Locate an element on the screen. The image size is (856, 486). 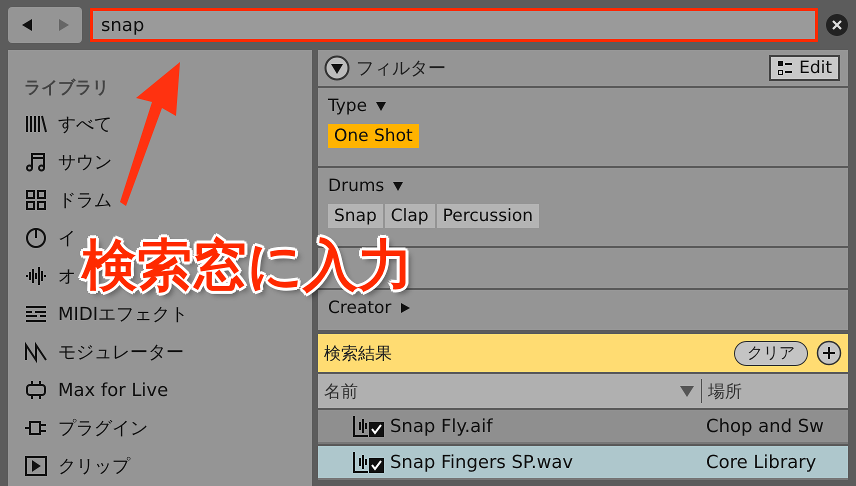
filter-label: Type is located at coordinates (348, 106).